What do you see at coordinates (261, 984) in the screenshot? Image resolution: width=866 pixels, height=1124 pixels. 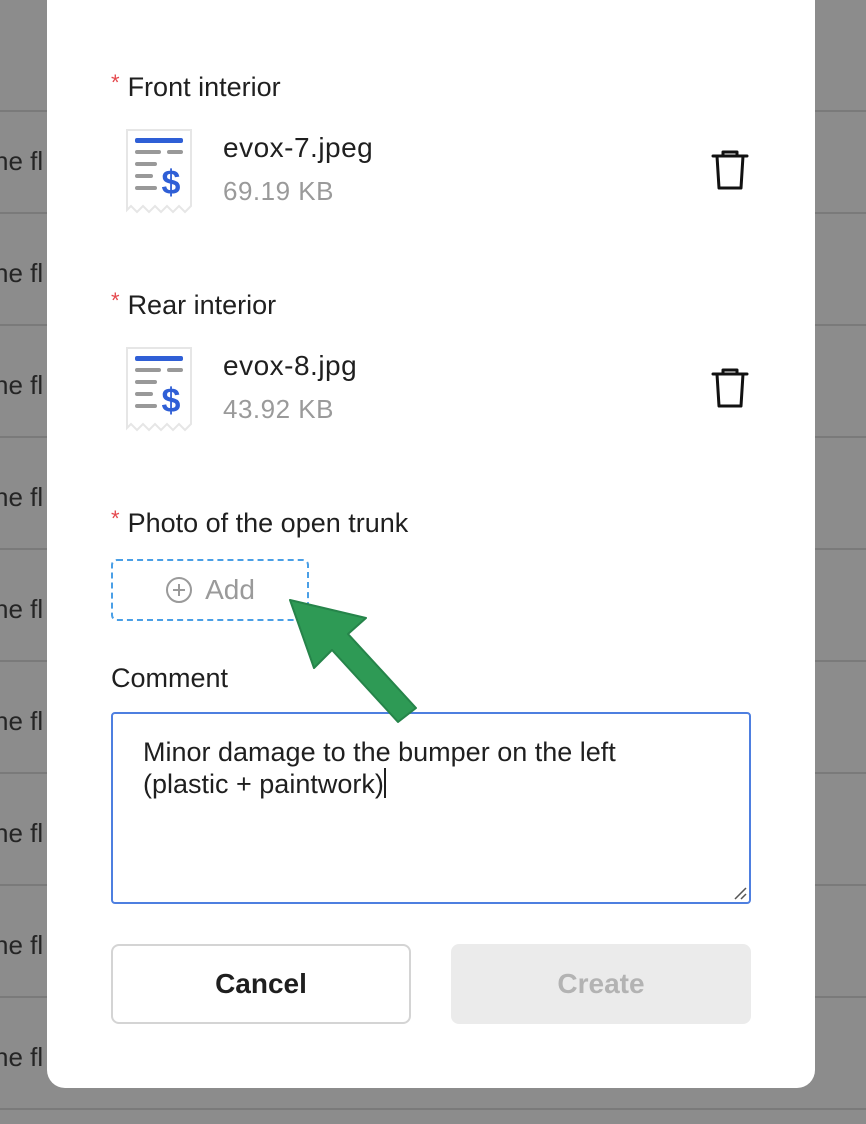 I see `cancel-button: Cancel` at bounding box center [261, 984].